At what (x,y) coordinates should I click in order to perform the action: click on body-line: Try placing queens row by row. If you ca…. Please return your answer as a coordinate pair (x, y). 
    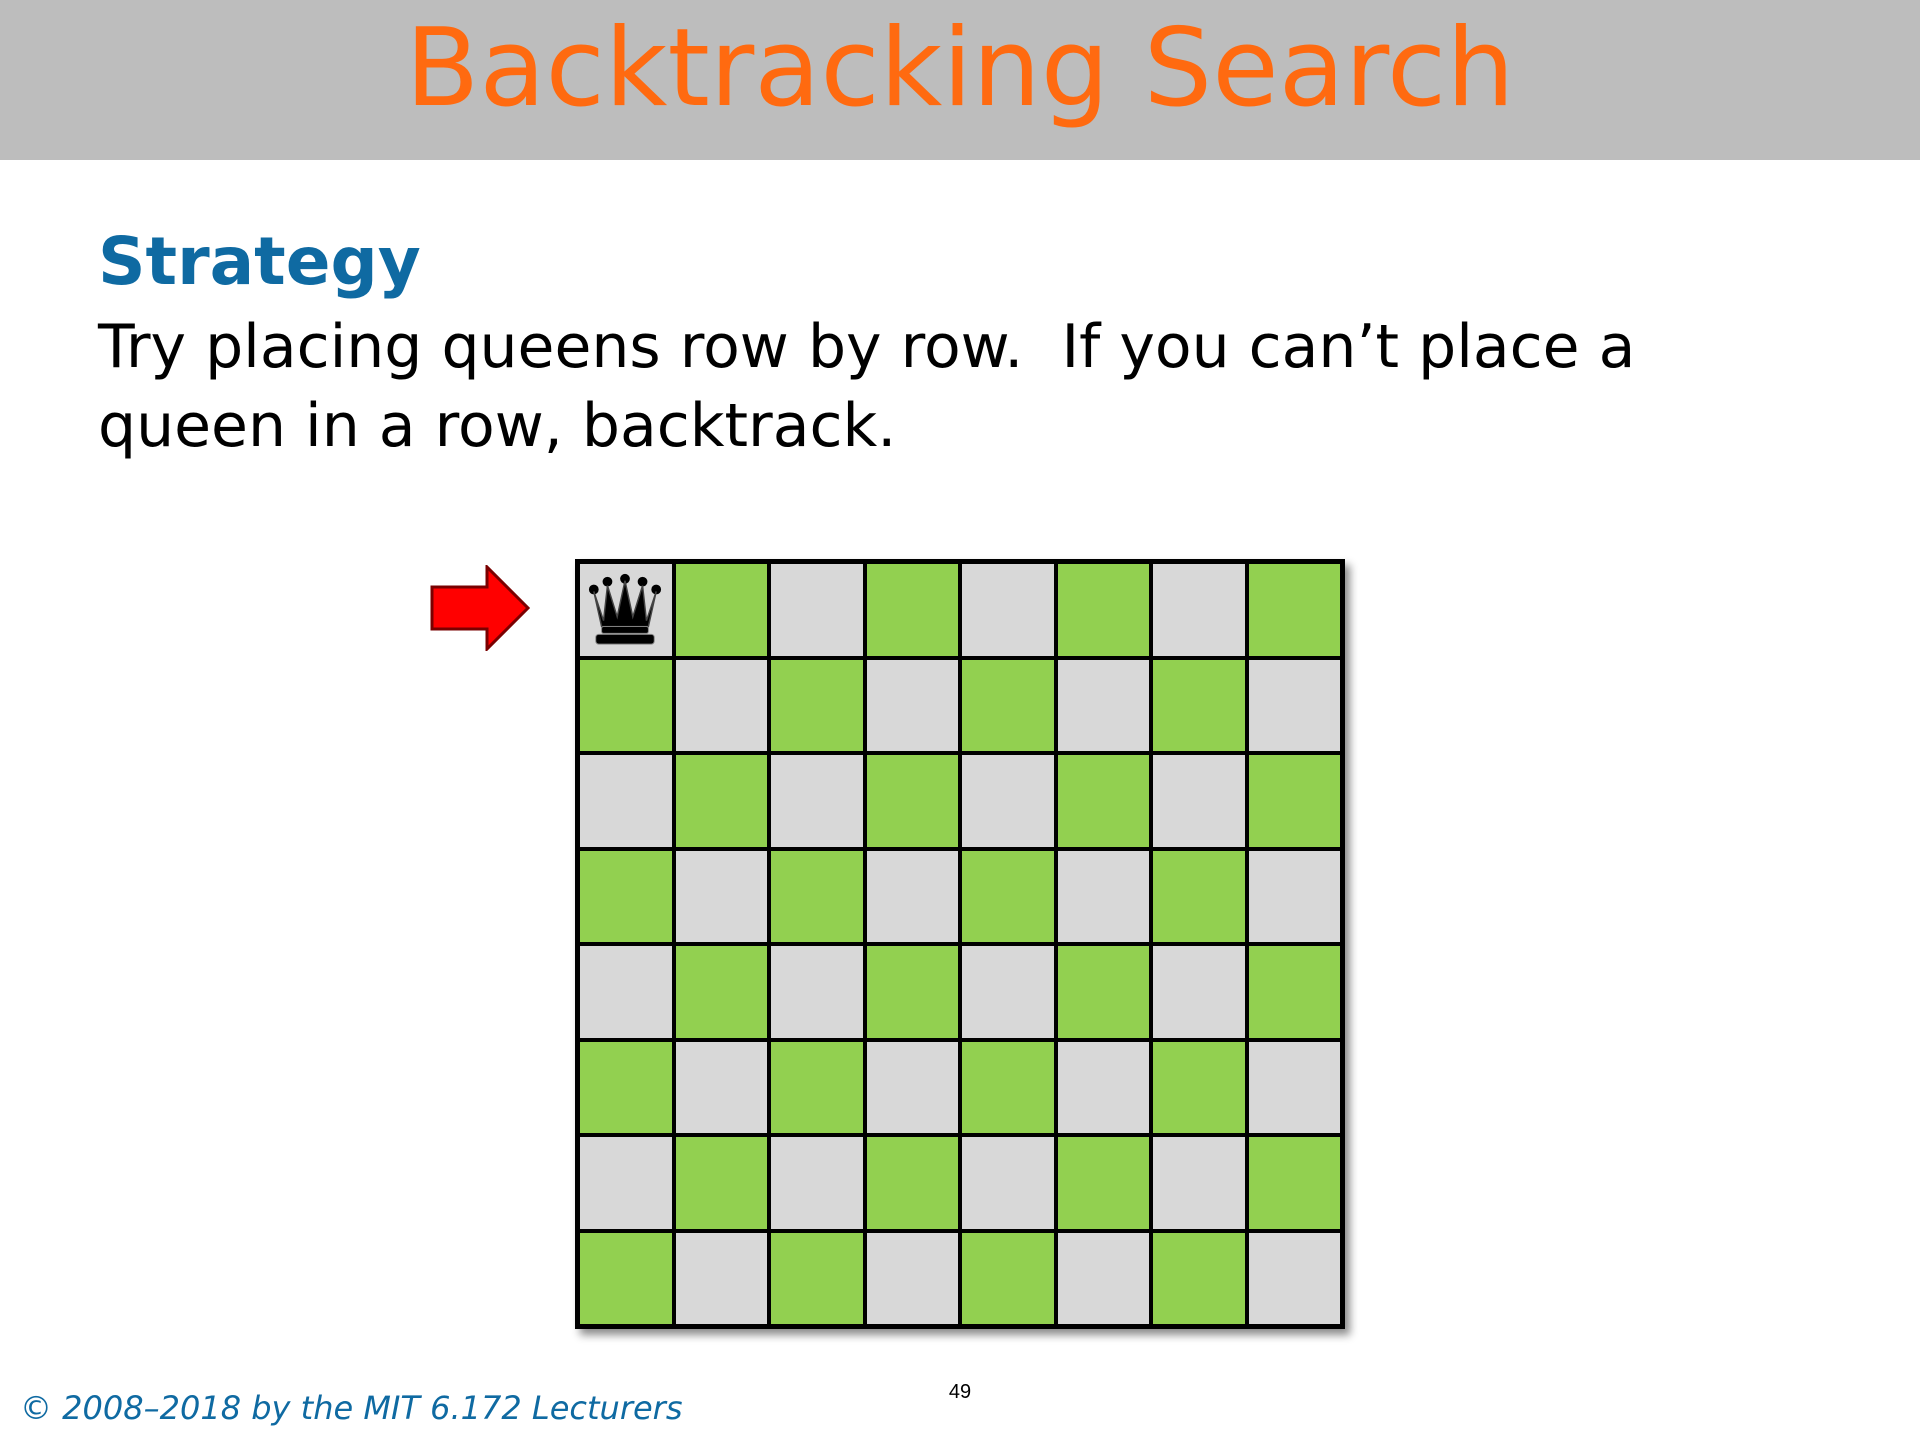
    Looking at the image, I should click on (867, 347).